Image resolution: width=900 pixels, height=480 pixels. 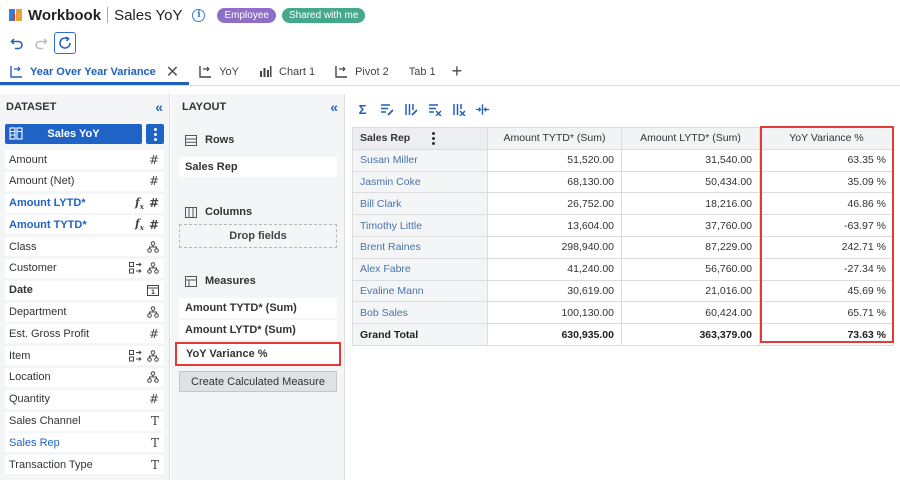 What do you see at coordinates (554, 138) in the screenshot?
I see `column-header: Amount TYTD* (Sum)` at bounding box center [554, 138].